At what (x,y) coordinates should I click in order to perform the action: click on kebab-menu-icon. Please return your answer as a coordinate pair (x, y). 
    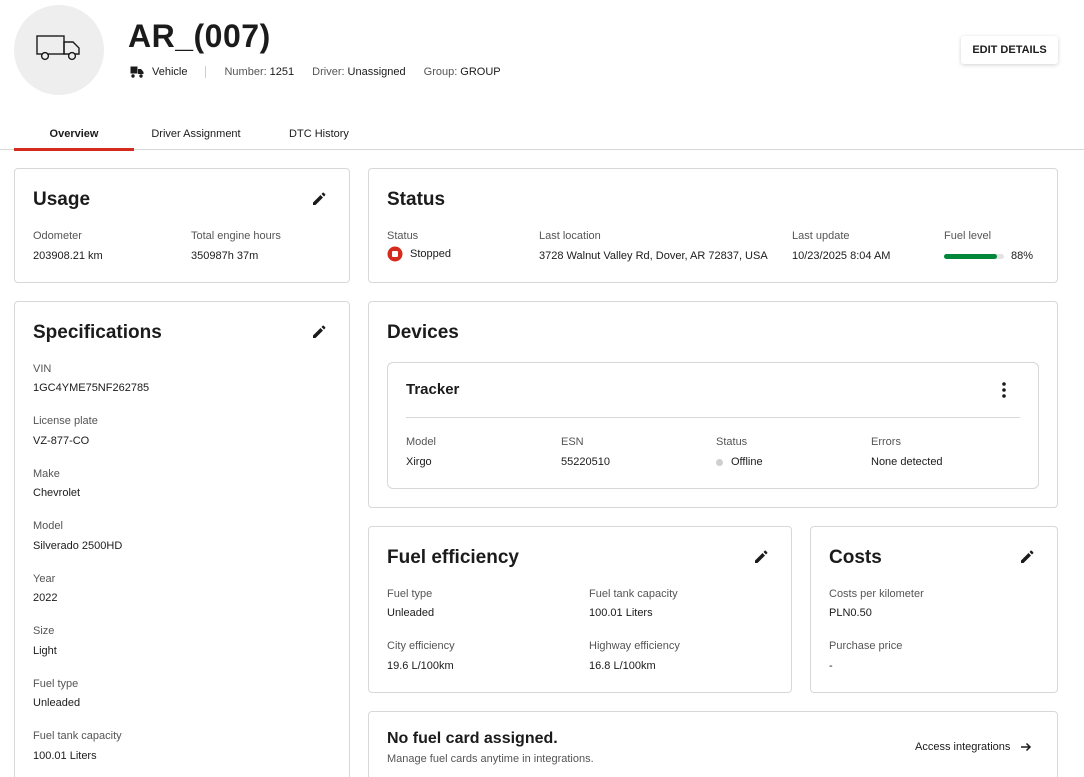
    Looking at the image, I should click on (1004, 392).